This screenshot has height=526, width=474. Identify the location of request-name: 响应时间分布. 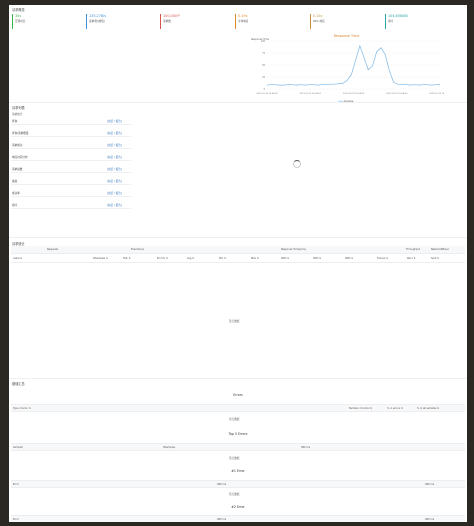
(20, 157).